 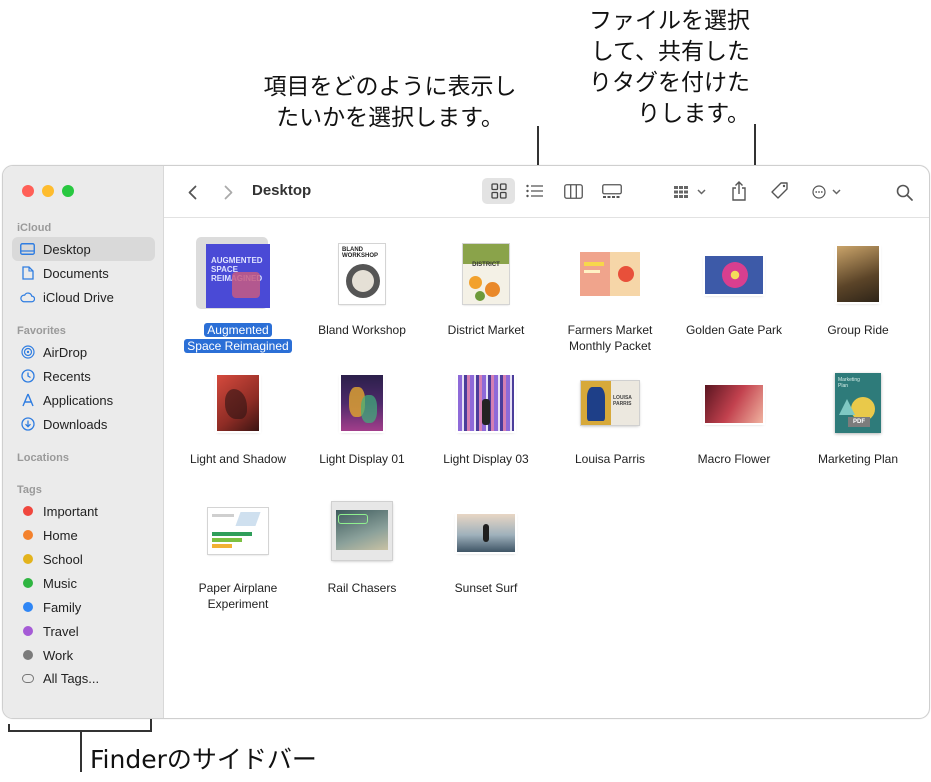 What do you see at coordinates (734, 330) in the screenshot?
I see `file-label: Golden Gate Park` at bounding box center [734, 330].